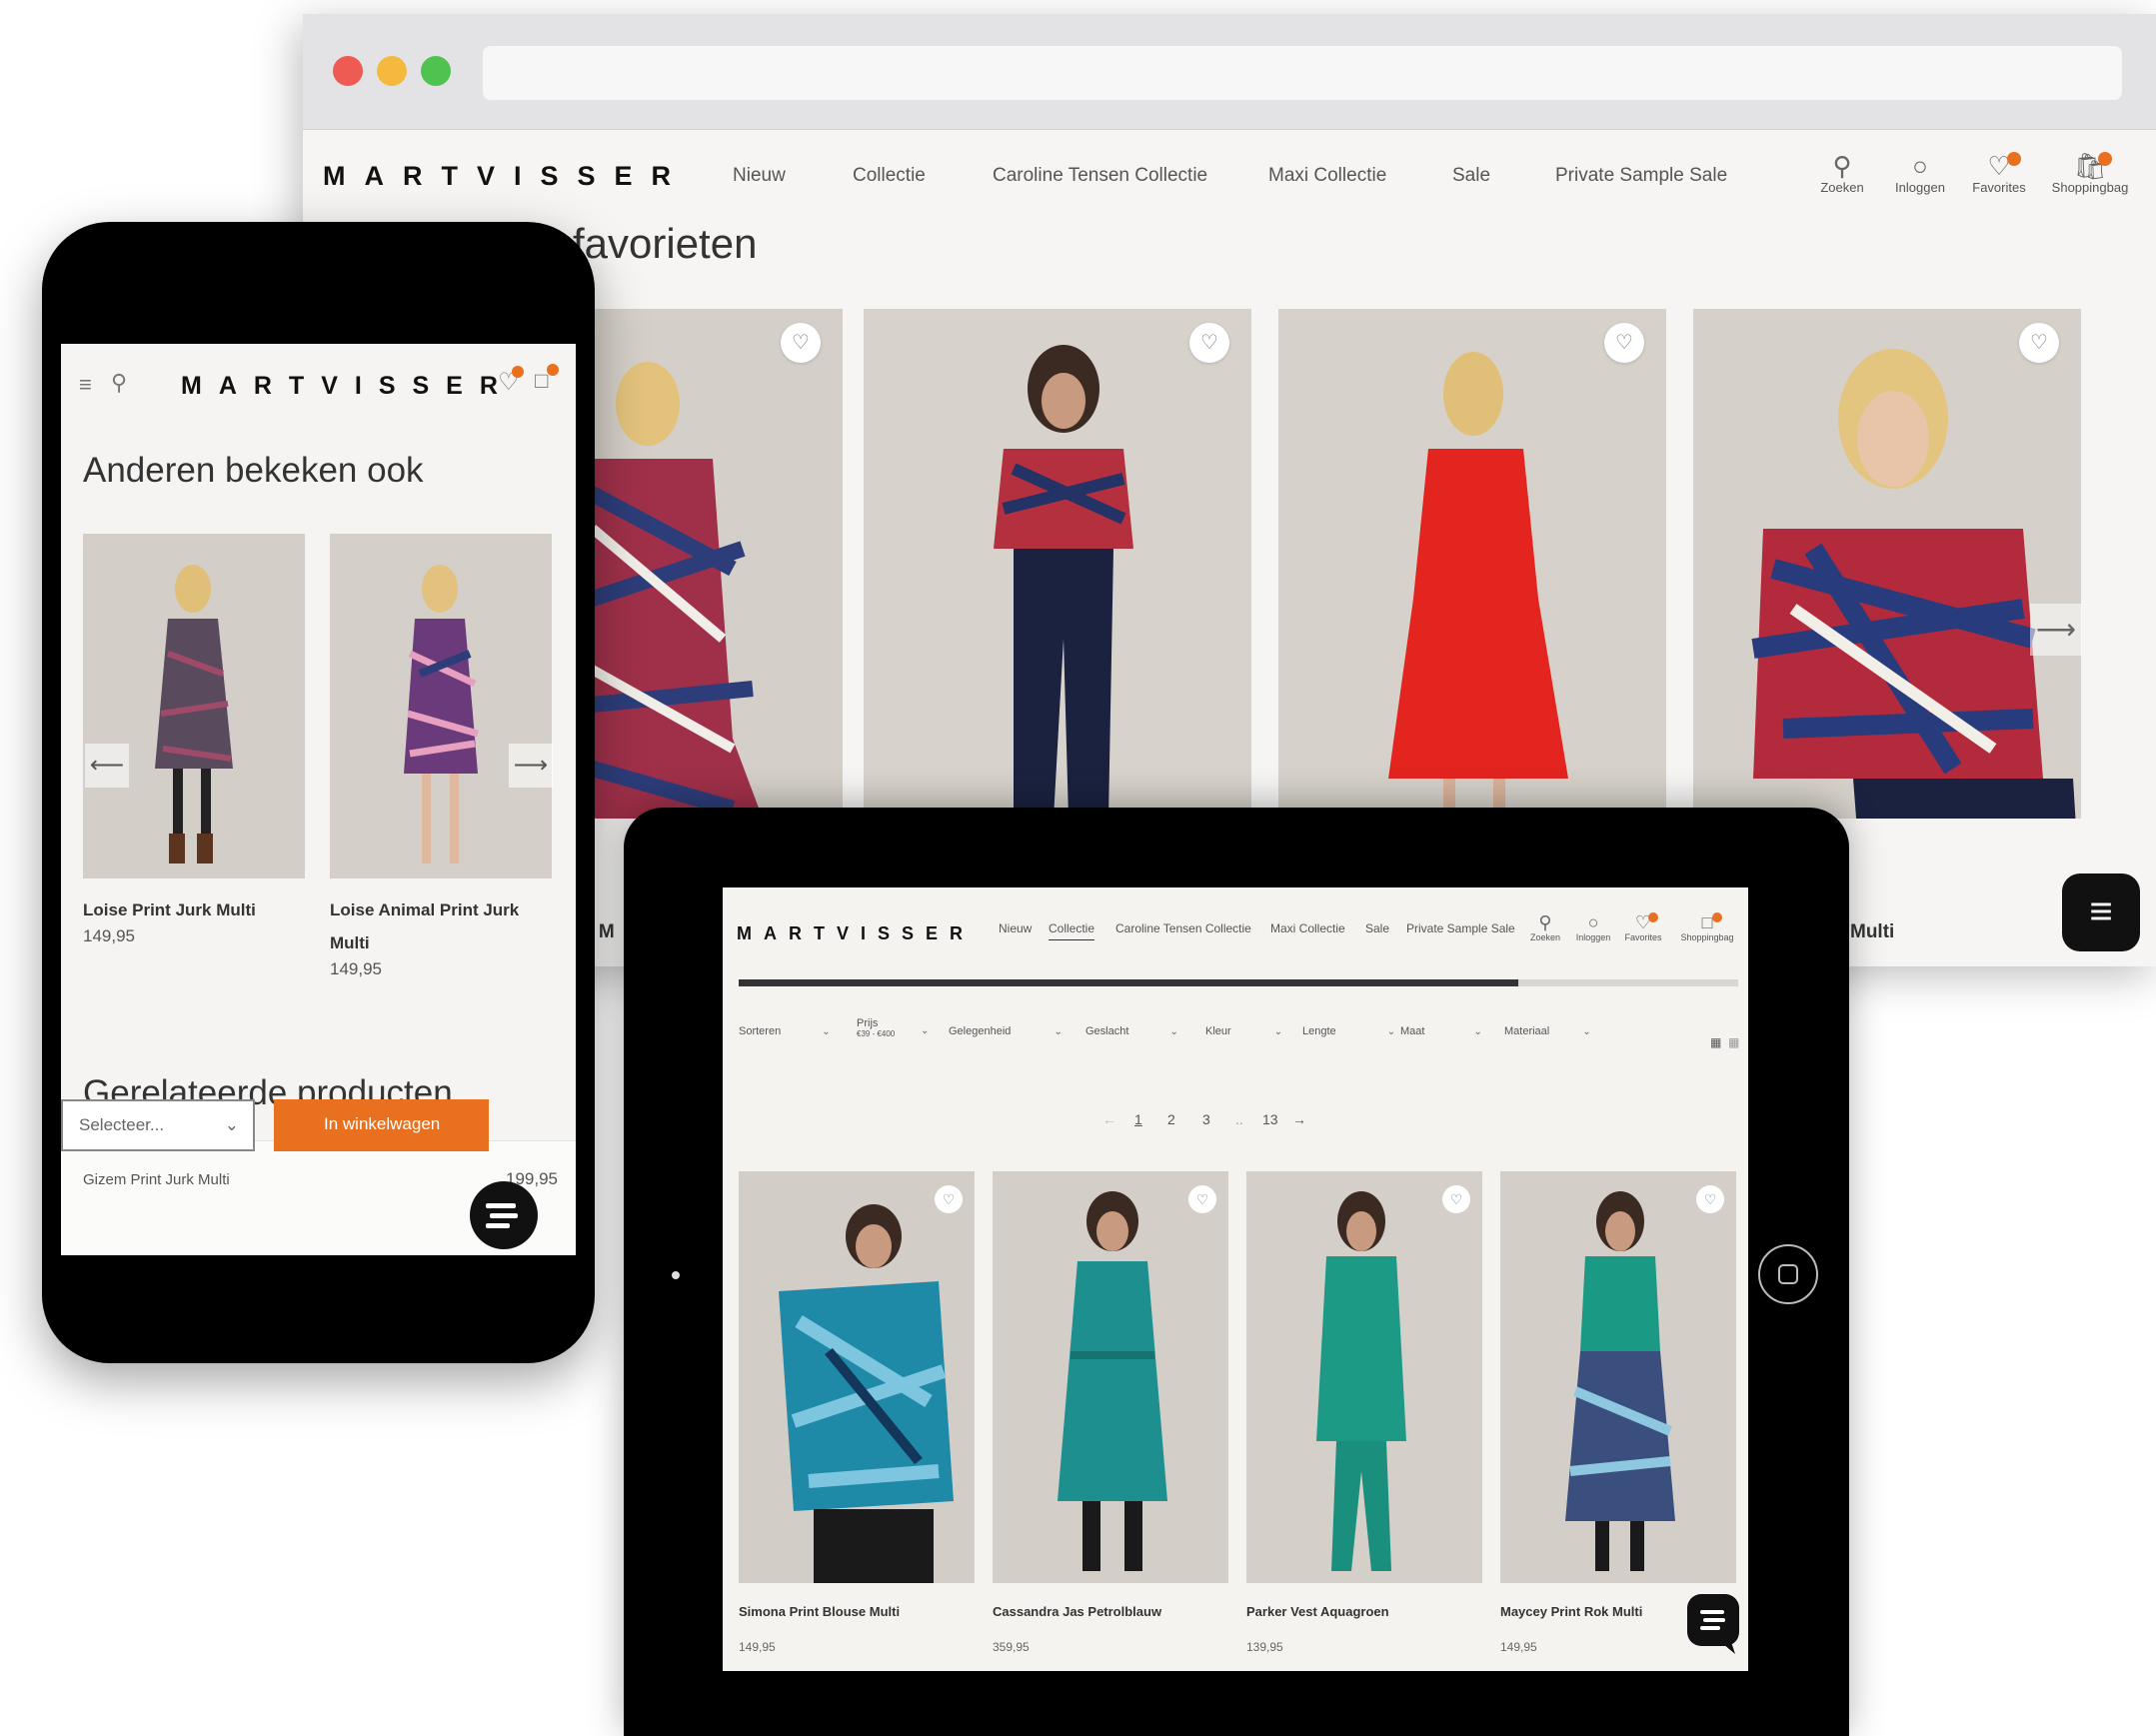  I want to click on product-name: Parker Vest Aquagroen, so click(1317, 1611).